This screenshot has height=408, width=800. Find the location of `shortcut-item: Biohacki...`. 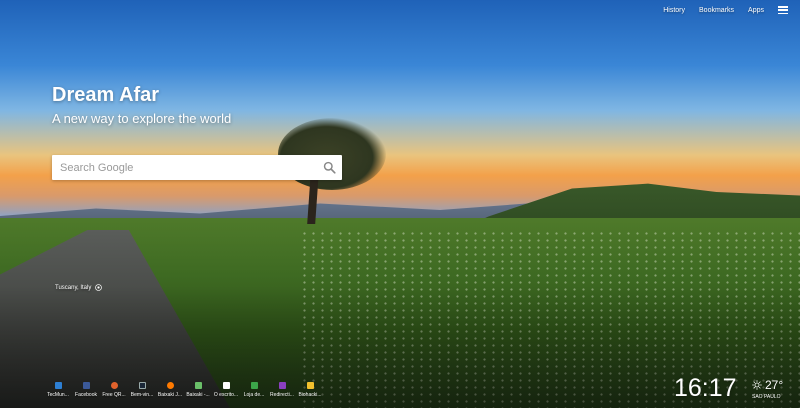

shortcut-item: Biohacki... is located at coordinates (310, 390).